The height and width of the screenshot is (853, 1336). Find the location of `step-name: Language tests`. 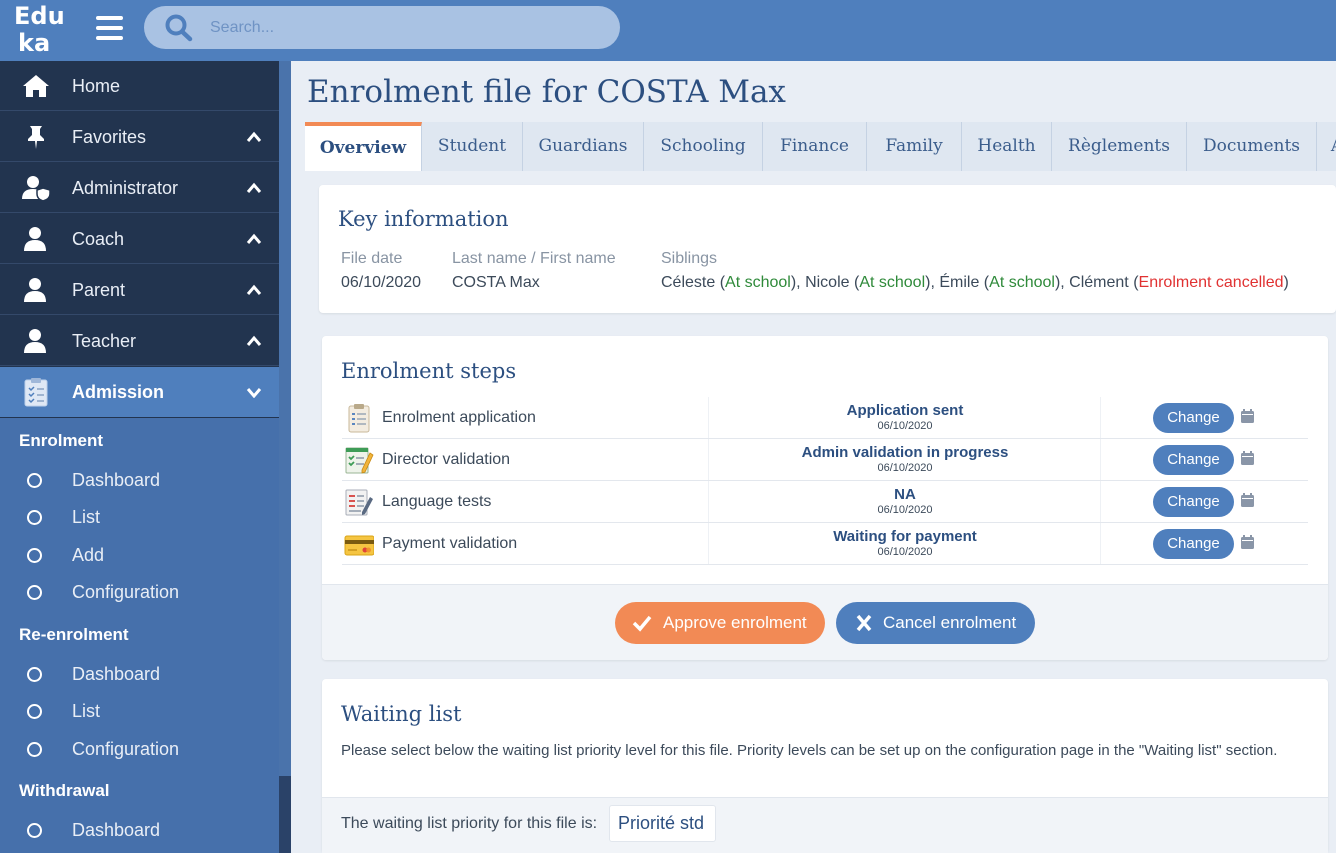

step-name: Language tests is located at coordinates (437, 501).